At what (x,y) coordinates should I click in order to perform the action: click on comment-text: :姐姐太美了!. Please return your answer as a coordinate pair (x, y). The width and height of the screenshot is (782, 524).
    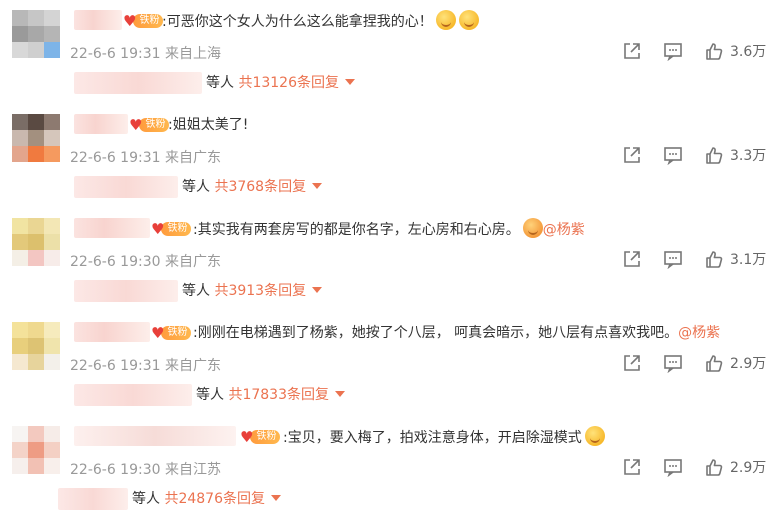
    Looking at the image, I should click on (208, 125).